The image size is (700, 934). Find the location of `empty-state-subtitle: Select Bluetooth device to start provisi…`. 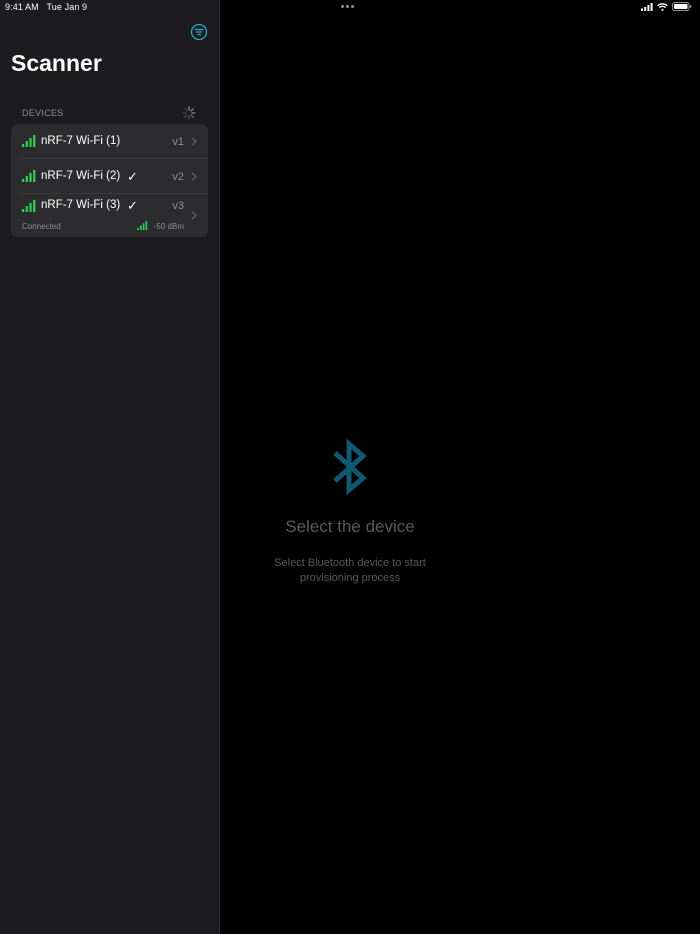

empty-state-subtitle: Select Bluetooth device to start provisi… is located at coordinates (350, 570).